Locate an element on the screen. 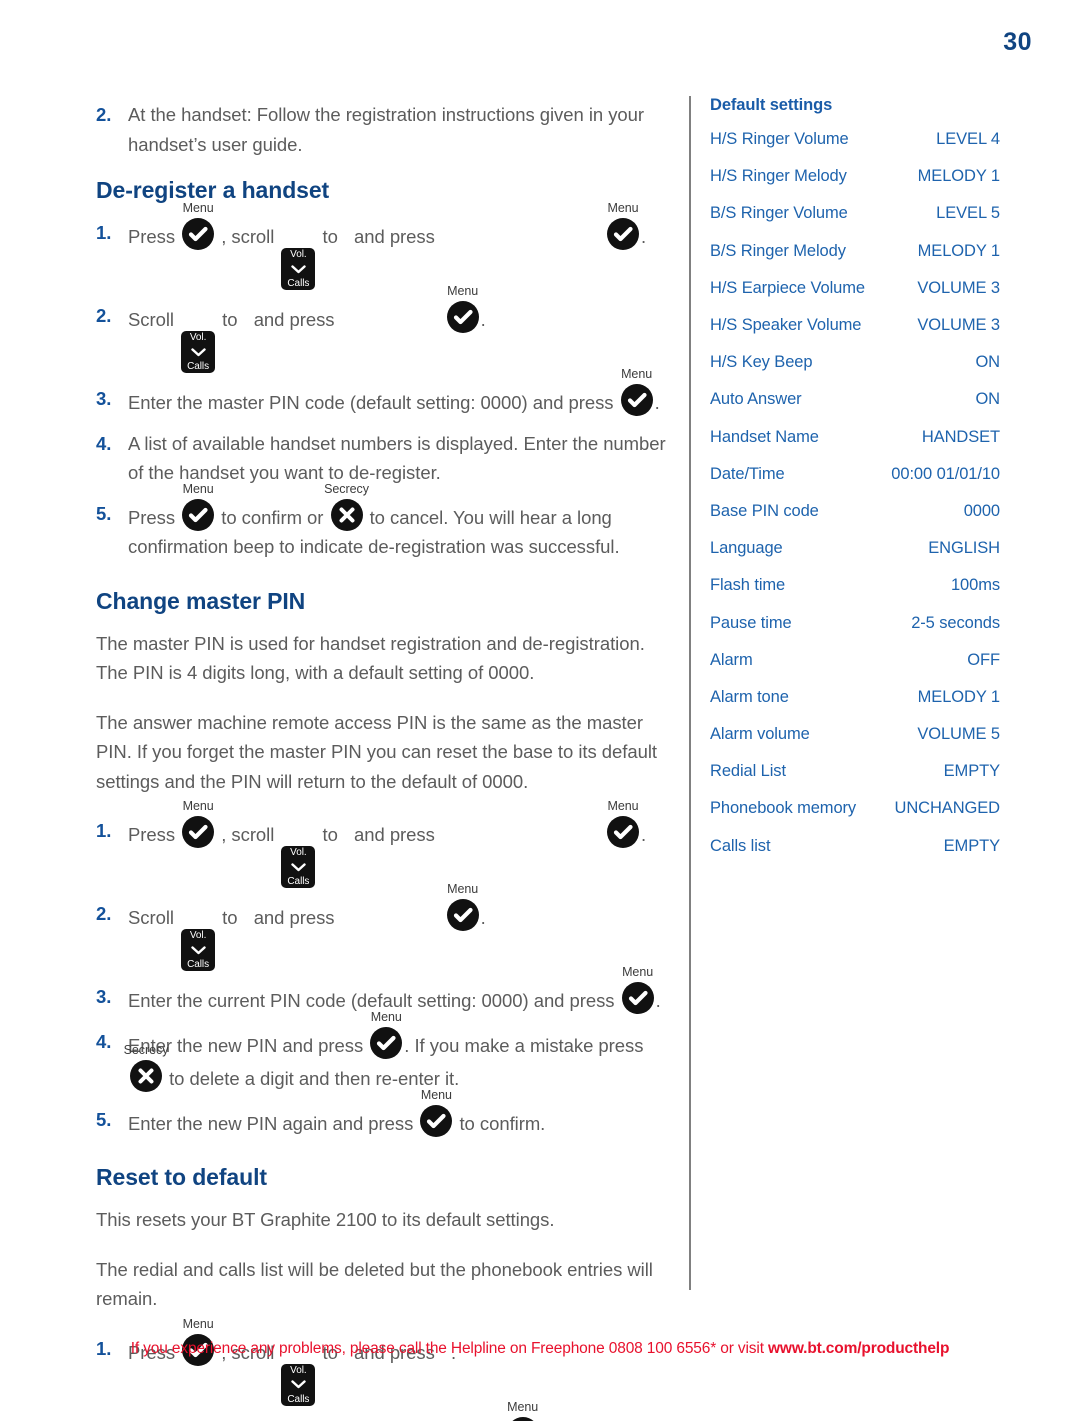 The image size is (1080, 1421). table-row: Redial List EMPTY is located at coordinates (855, 771).